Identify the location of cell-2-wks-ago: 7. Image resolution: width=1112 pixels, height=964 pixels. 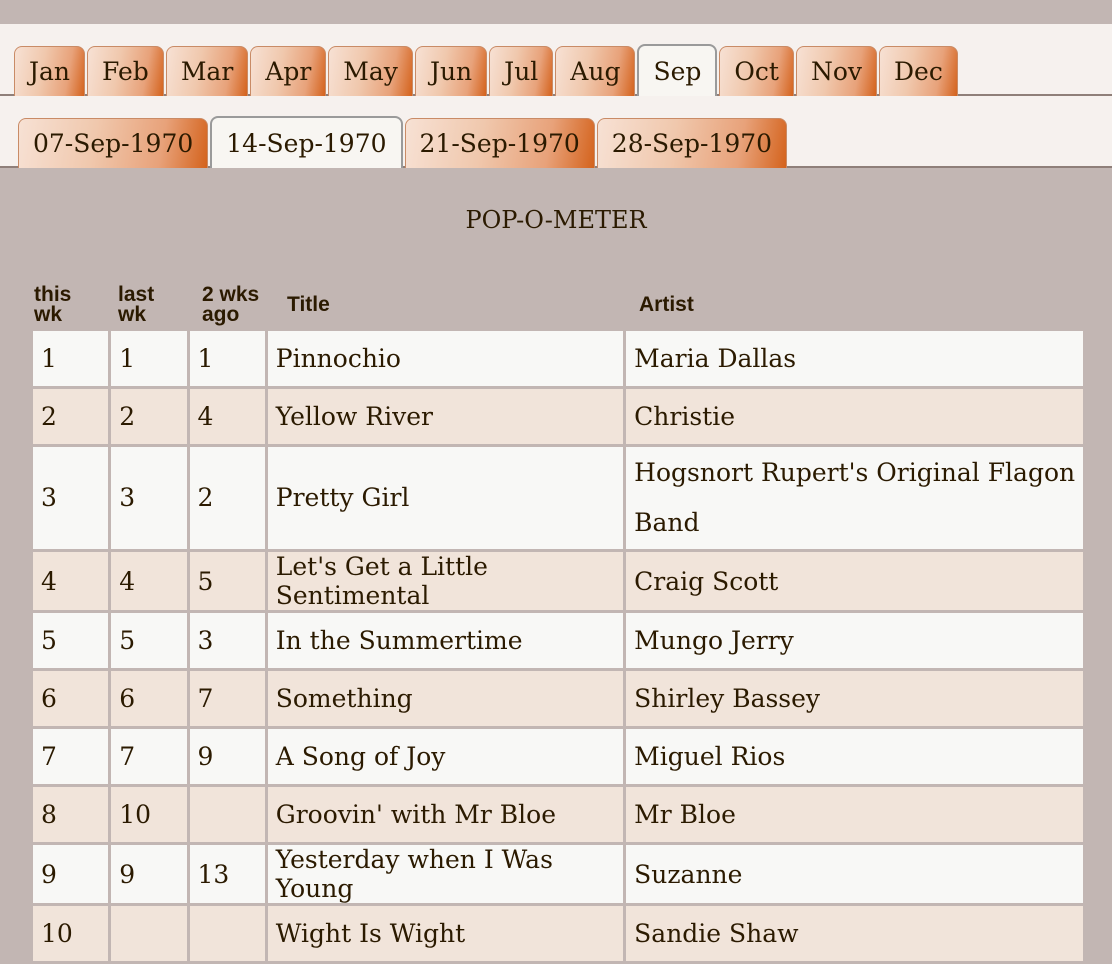
(227, 698).